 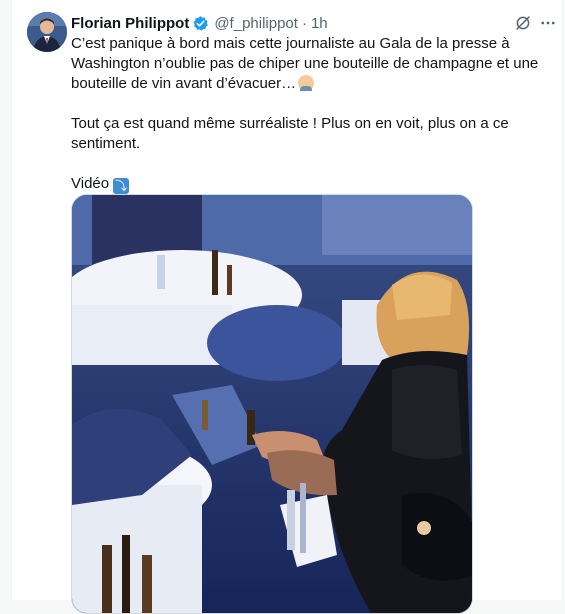 What do you see at coordinates (523, 23) in the screenshot?
I see `grok-icon` at bounding box center [523, 23].